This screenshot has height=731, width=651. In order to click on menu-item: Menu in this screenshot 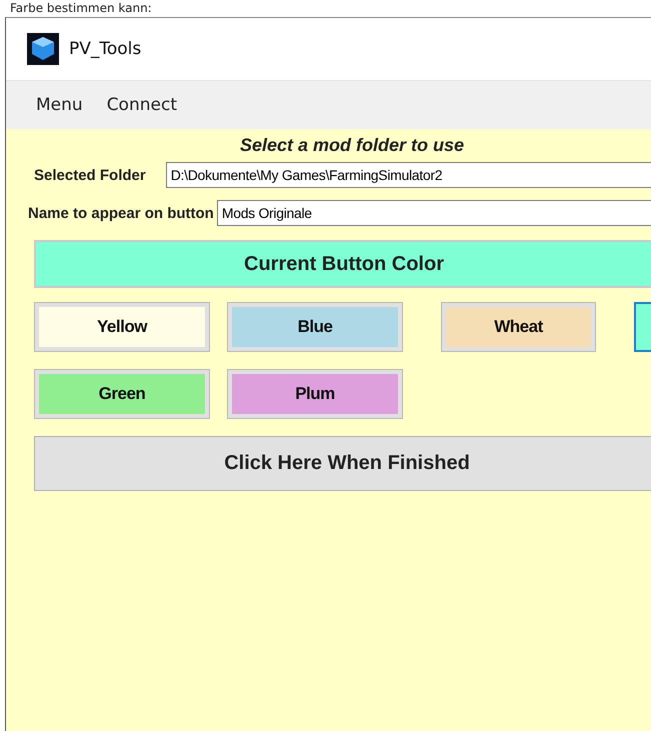, I will do `click(59, 105)`.